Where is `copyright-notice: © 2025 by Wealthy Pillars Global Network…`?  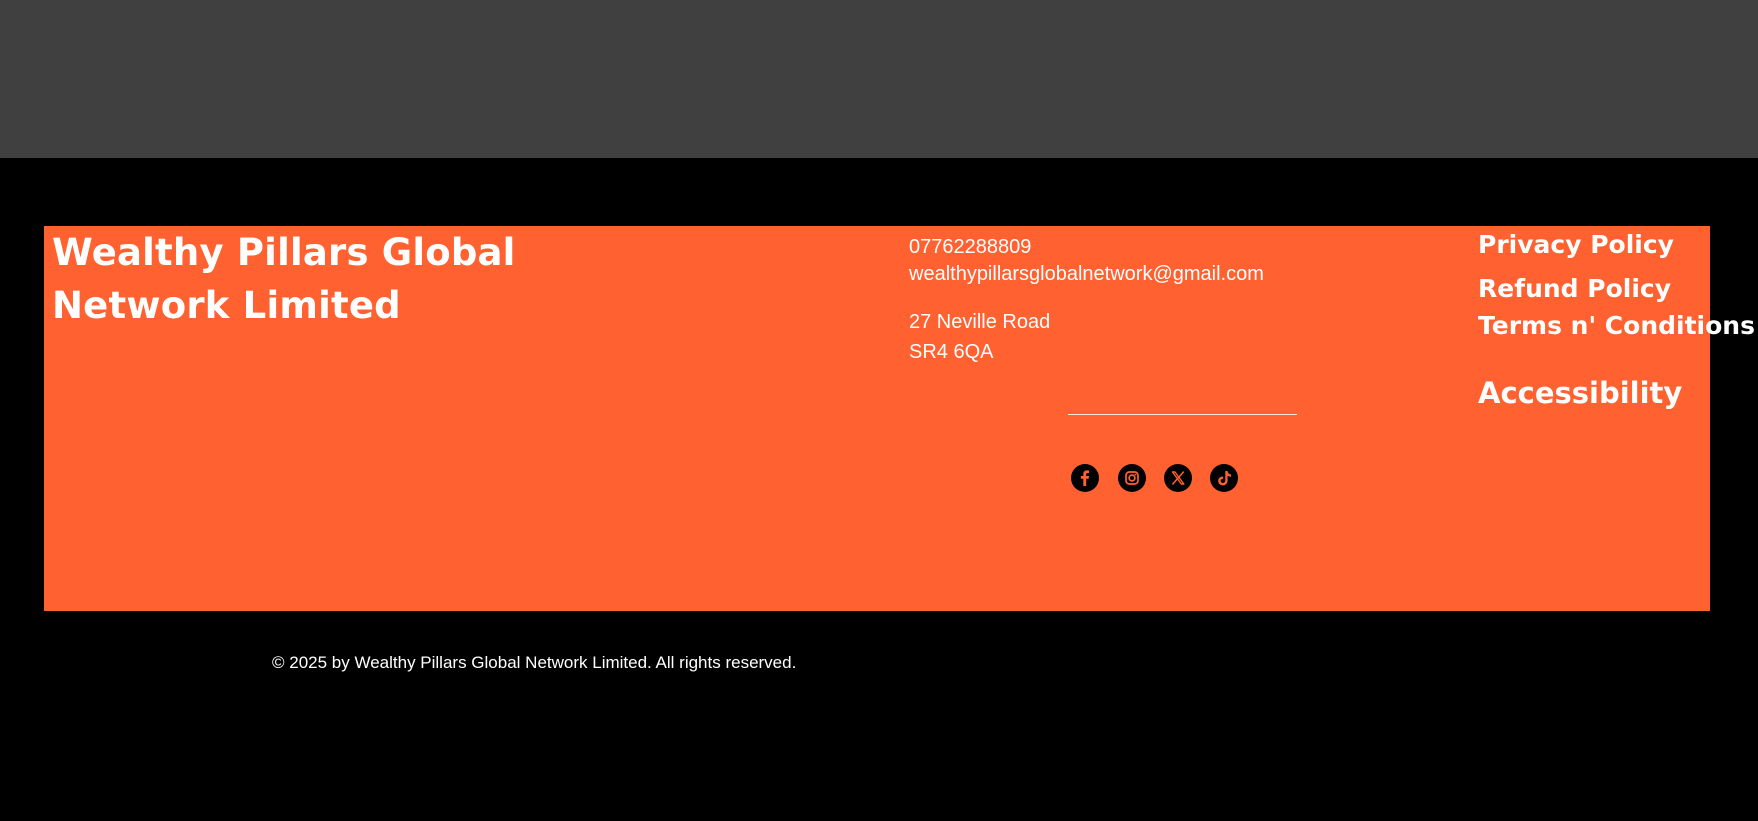 copyright-notice: © 2025 by Wealthy Pillars Global Network… is located at coordinates (534, 662).